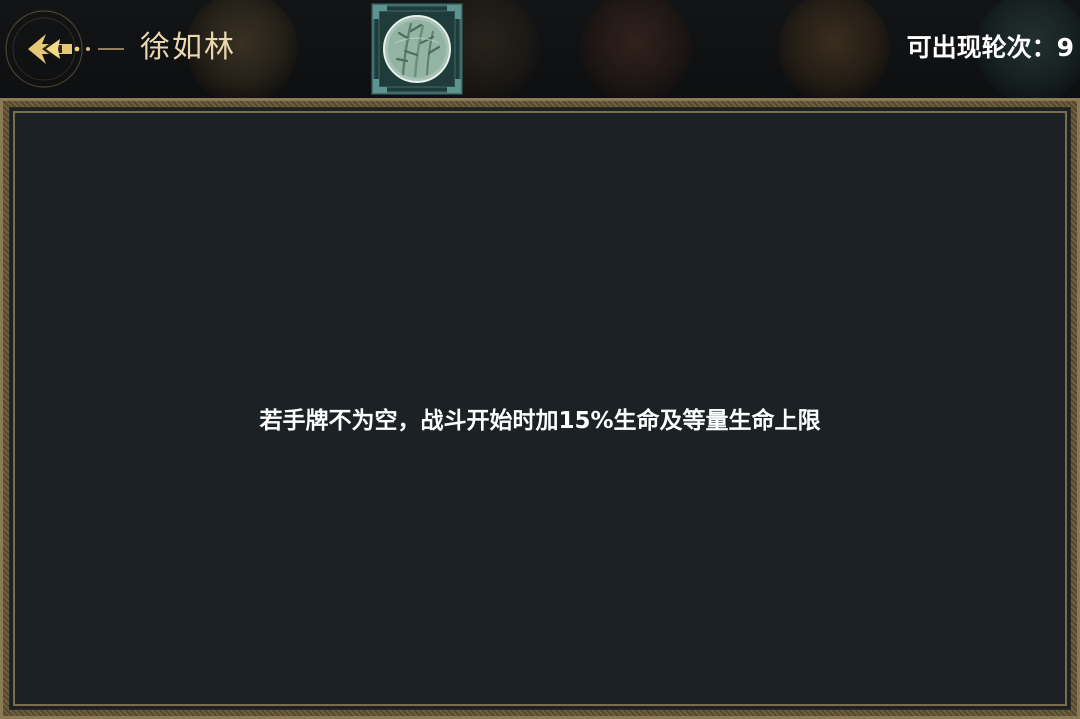 The width and height of the screenshot is (1080, 719). I want to click on selected-medallion, so click(417, 49).